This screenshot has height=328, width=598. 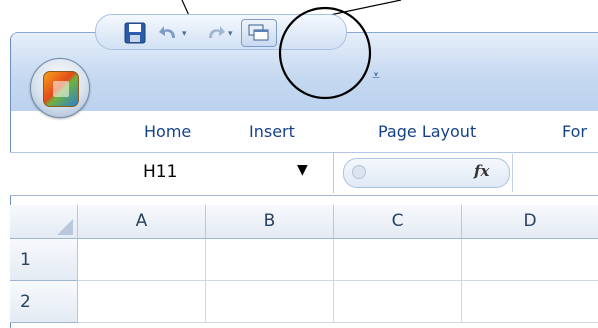 What do you see at coordinates (270, 302) in the screenshot?
I see `cell-b2` at bounding box center [270, 302].